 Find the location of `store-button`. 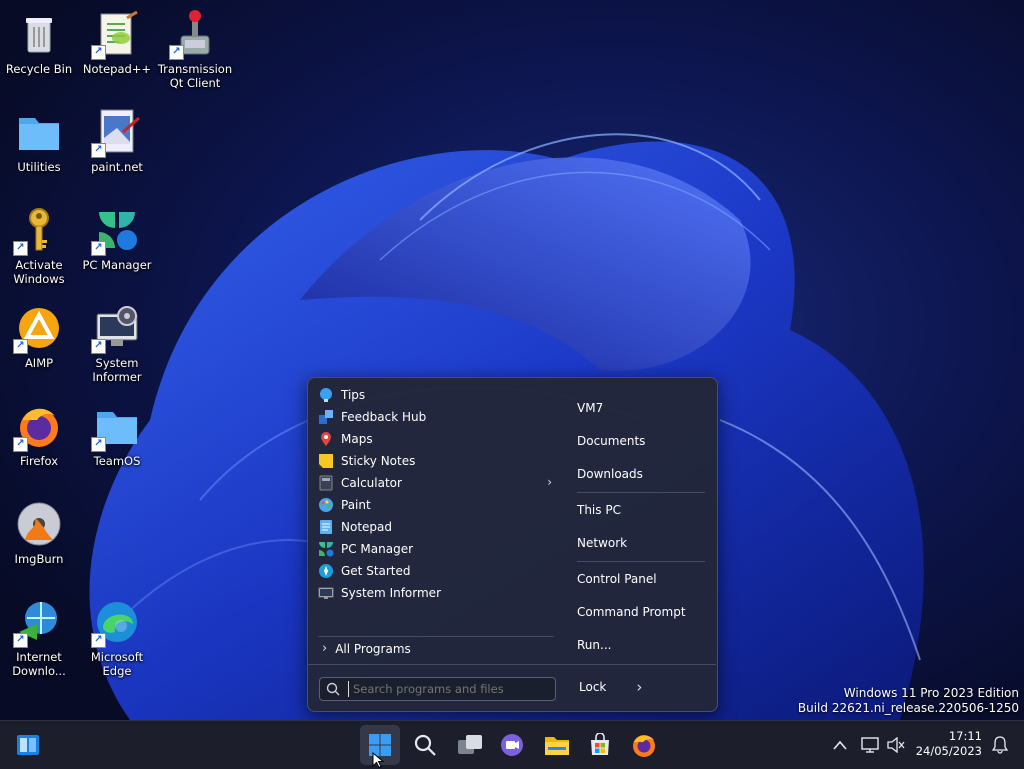

store-button is located at coordinates (600, 745).